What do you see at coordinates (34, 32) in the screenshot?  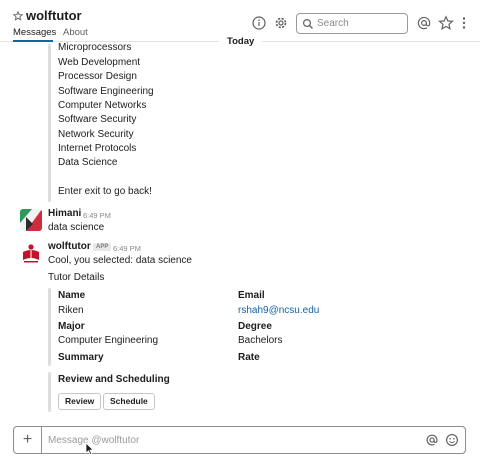 I see `tab-messages: Messages` at bounding box center [34, 32].